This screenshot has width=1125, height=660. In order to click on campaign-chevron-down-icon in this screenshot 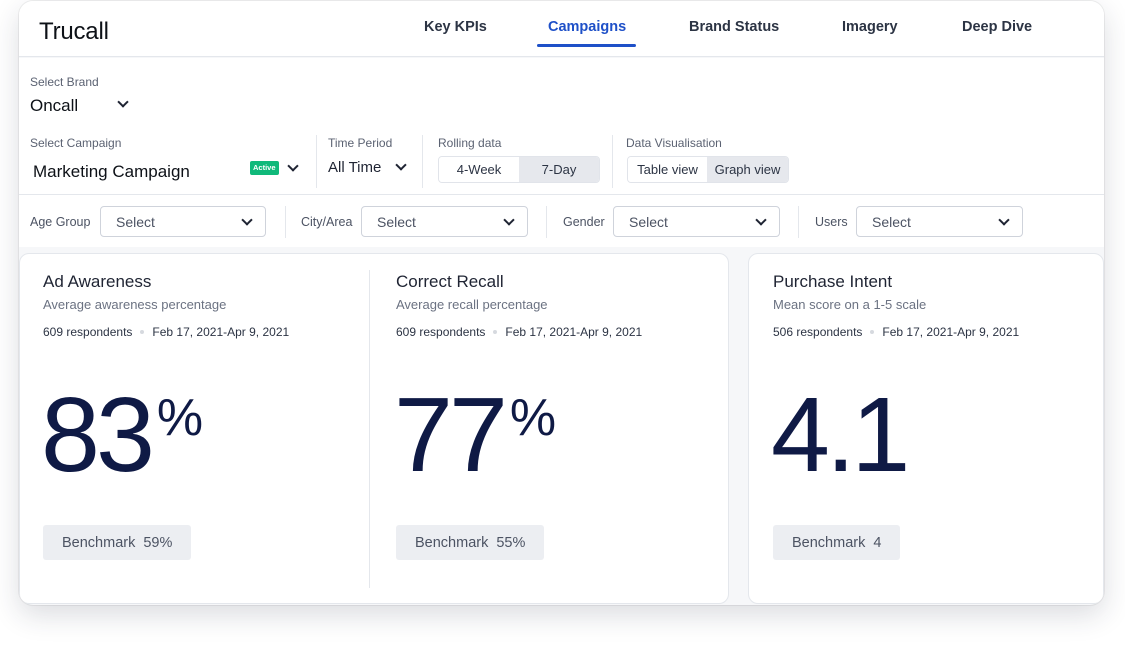, I will do `click(293, 166)`.